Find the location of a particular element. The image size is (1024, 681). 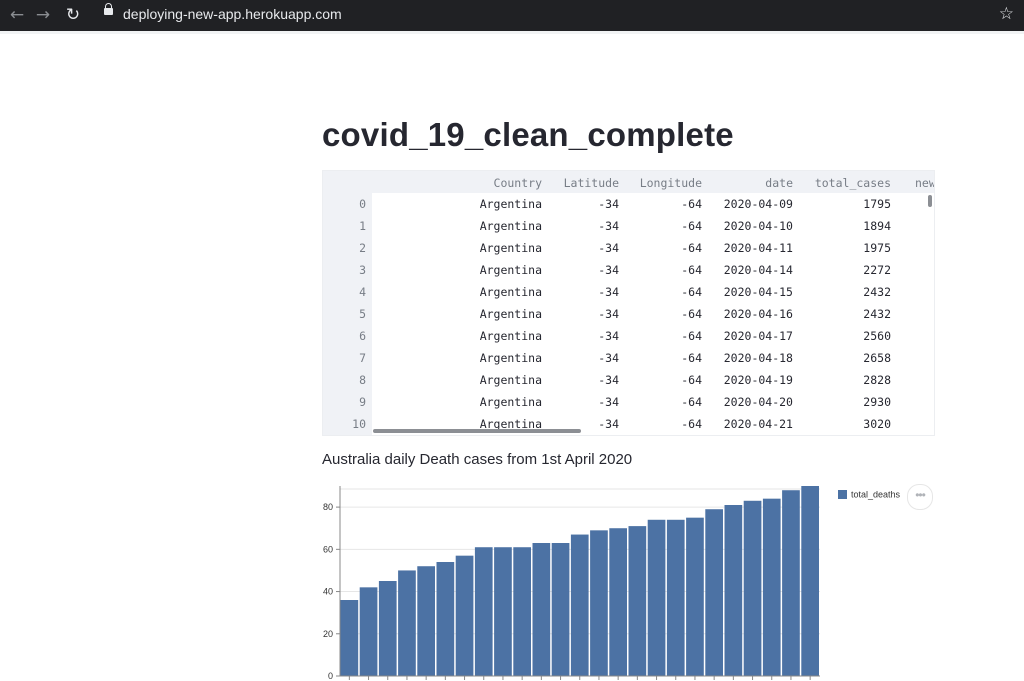

table-row: 4 Argentina -34 -64 2020-04-15 2432 is located at coordinates (628, 292).